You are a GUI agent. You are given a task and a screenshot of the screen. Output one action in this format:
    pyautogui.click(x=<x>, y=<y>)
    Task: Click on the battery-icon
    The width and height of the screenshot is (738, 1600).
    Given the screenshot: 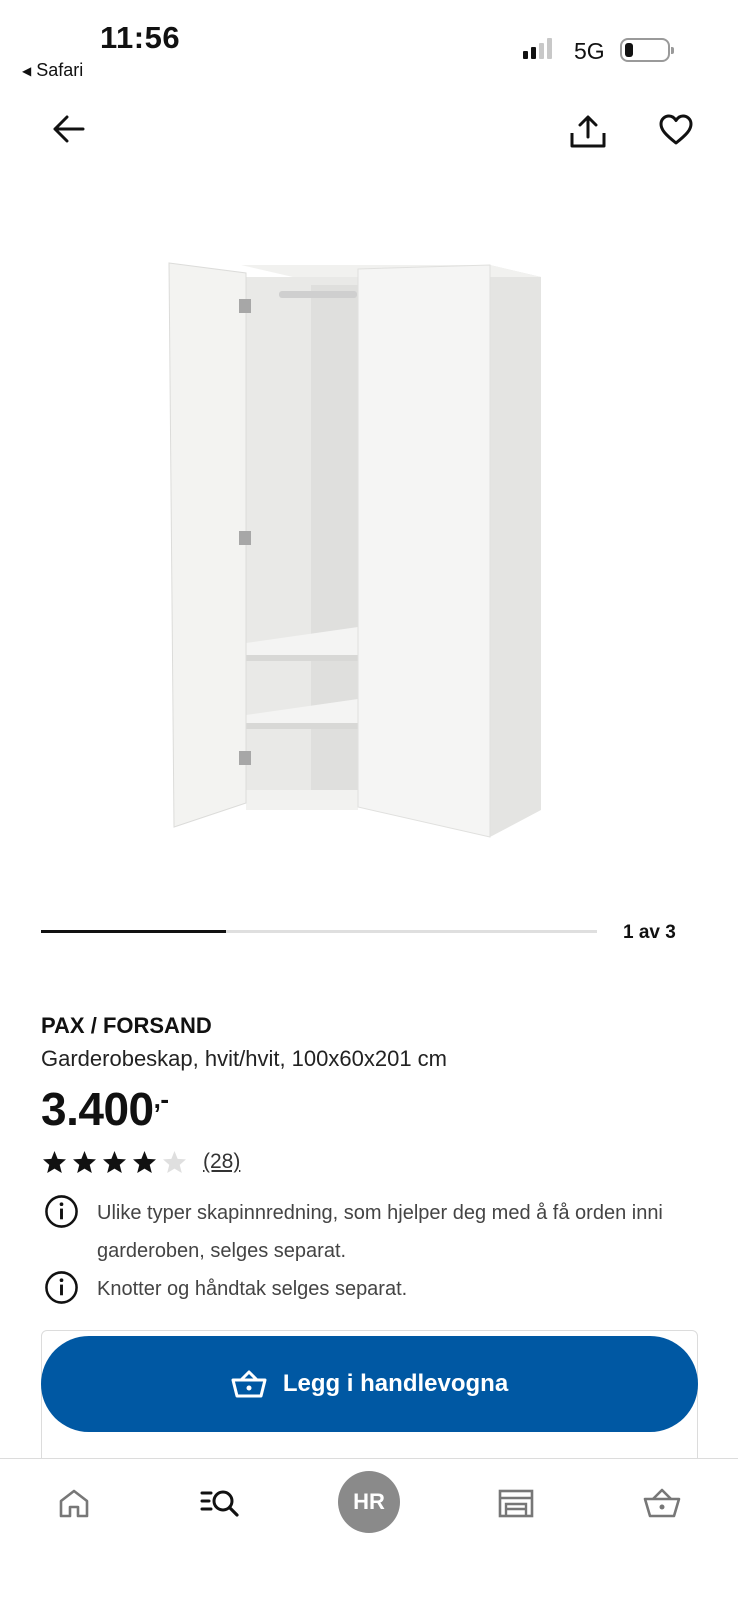 What is the action you would take?
    pyautogui.click(x=647, y=50)
    